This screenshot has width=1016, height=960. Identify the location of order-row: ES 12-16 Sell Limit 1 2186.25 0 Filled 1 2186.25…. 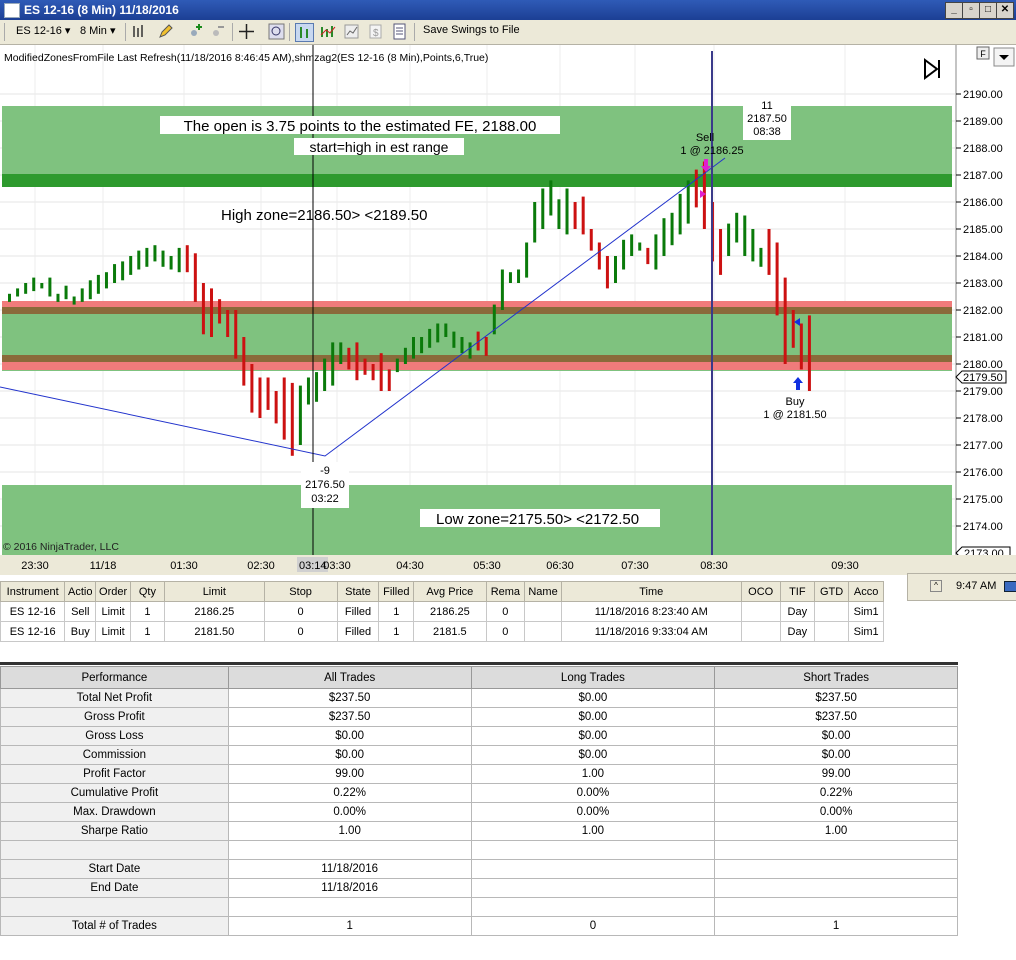
(442, 611).